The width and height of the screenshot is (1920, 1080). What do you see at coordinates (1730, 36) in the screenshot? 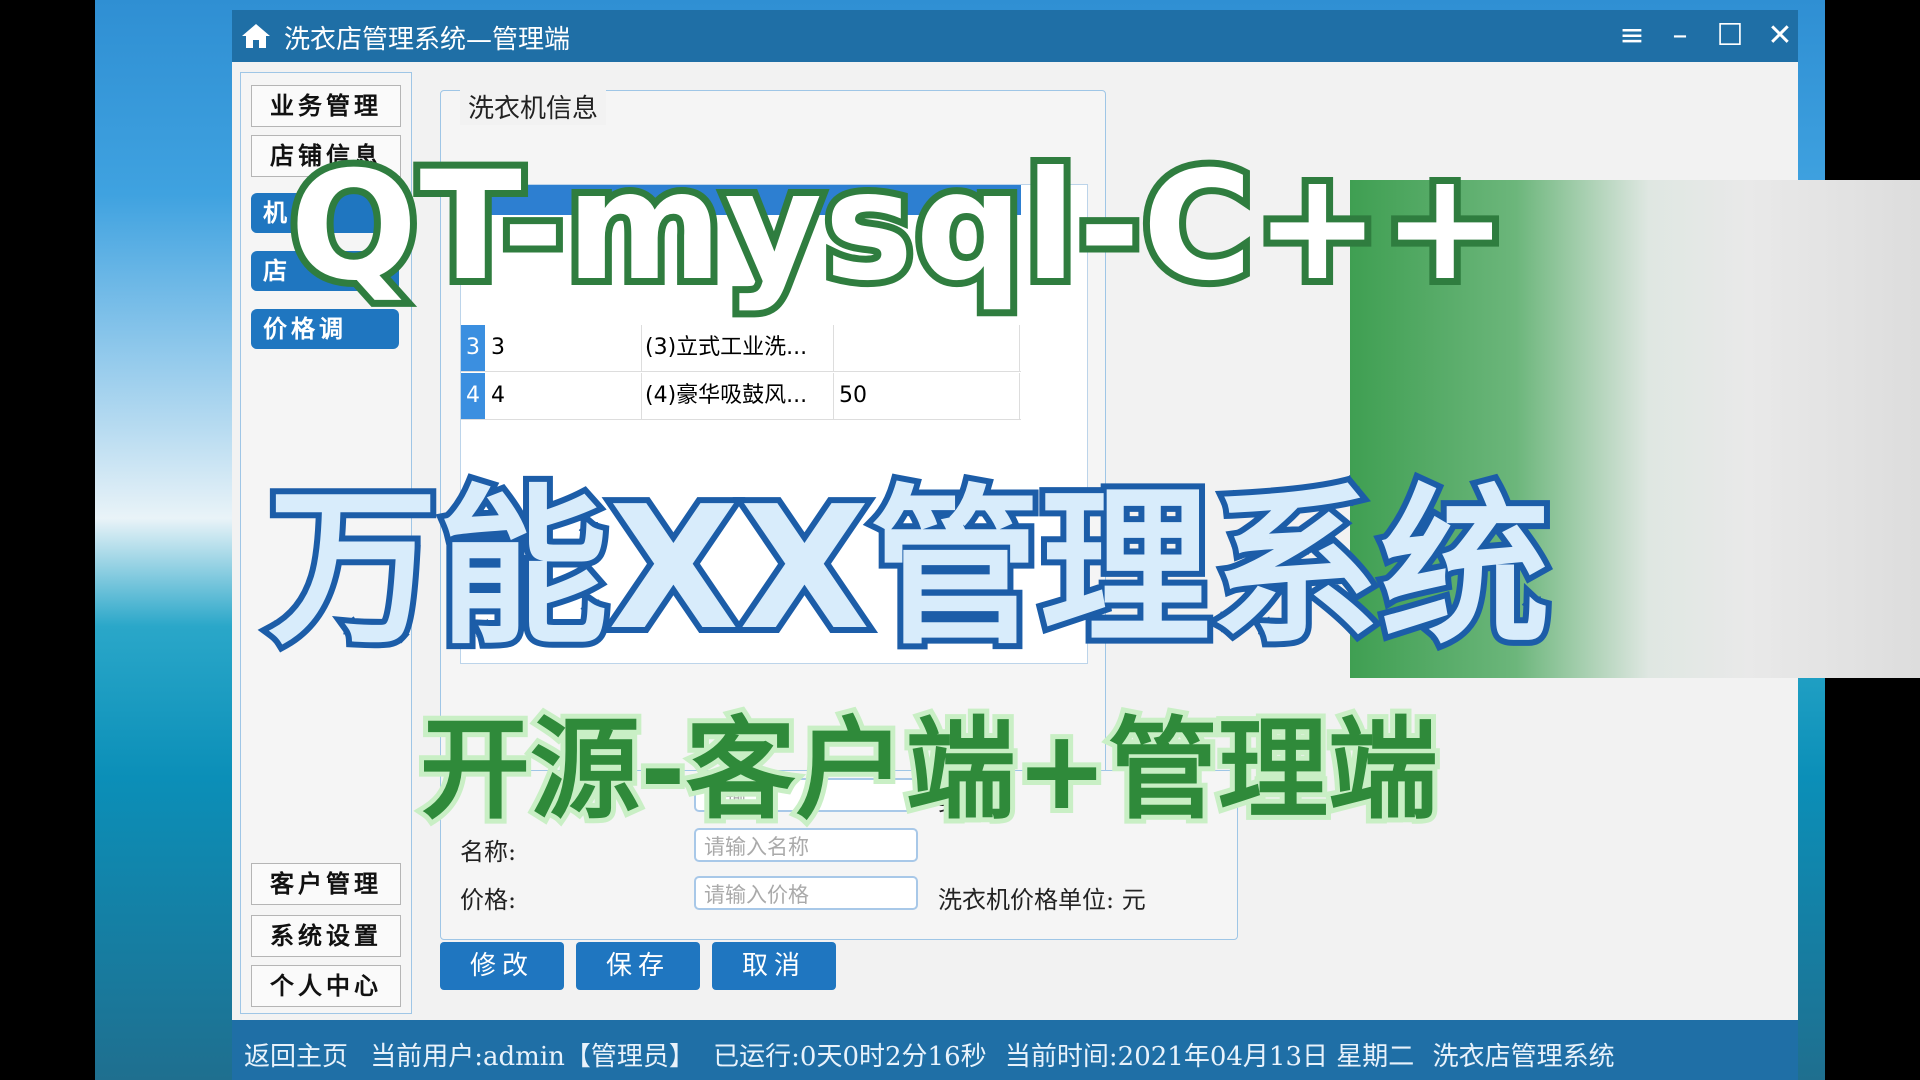
I see `maximize-icon: ☐` at bounding box center [1730, 36].